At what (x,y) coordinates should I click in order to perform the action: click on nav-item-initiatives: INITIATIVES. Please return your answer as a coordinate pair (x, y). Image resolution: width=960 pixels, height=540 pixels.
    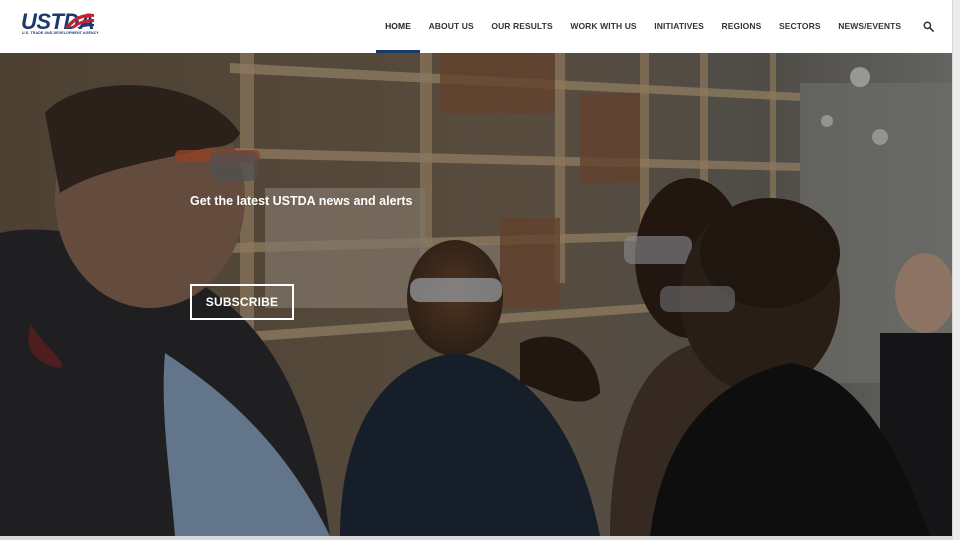
    Looking at the image, I should click on (679, 26).